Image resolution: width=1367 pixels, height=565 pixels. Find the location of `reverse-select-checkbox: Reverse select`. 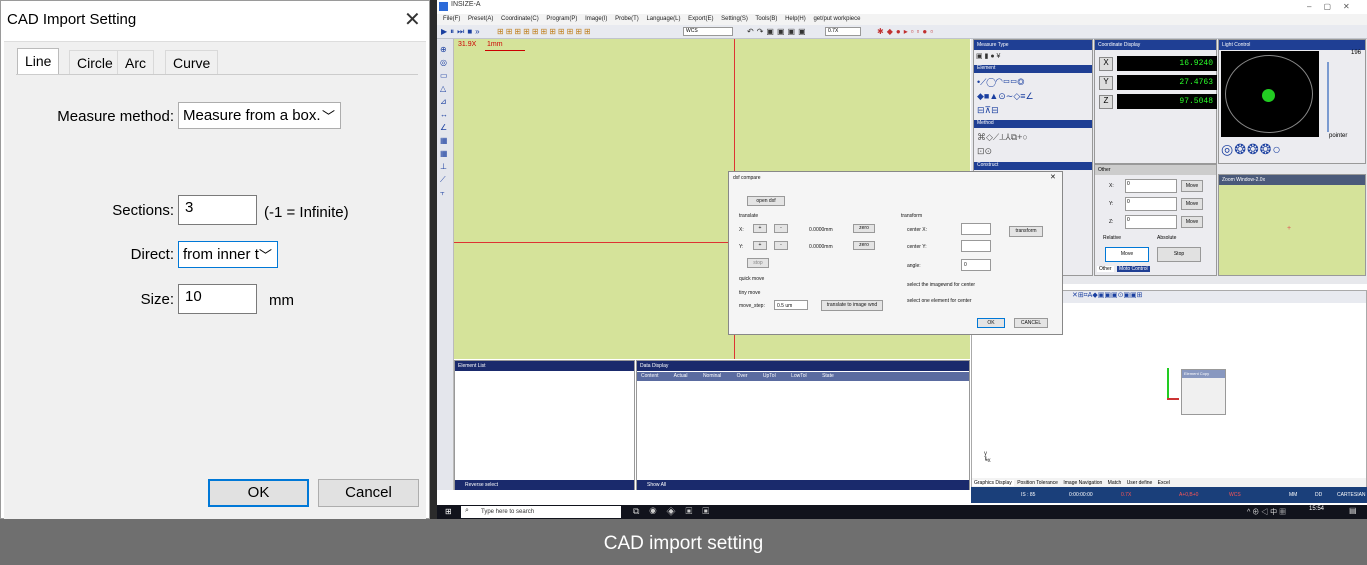

reverse-select-checkbox: Reverse select is located at coordinates (544, 485).